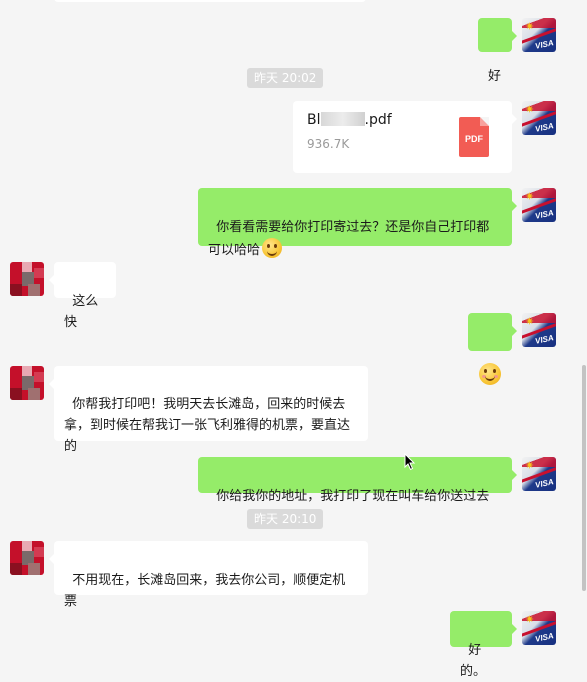 Image resolution: width=587 pixels, height=682 pixels. I want to click on message-text: 好, so click(495, 76).